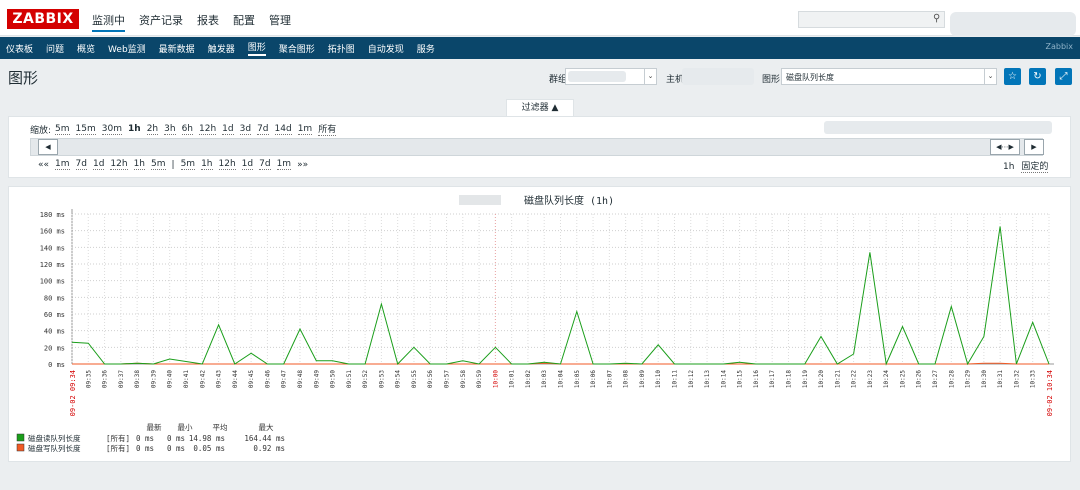 The width and height of the screenshot is (1080, 490). What do you see at coordinates (280, 22) in the screenshot?
I see `menu-administration: 管理` at bounding box center [280, 22].